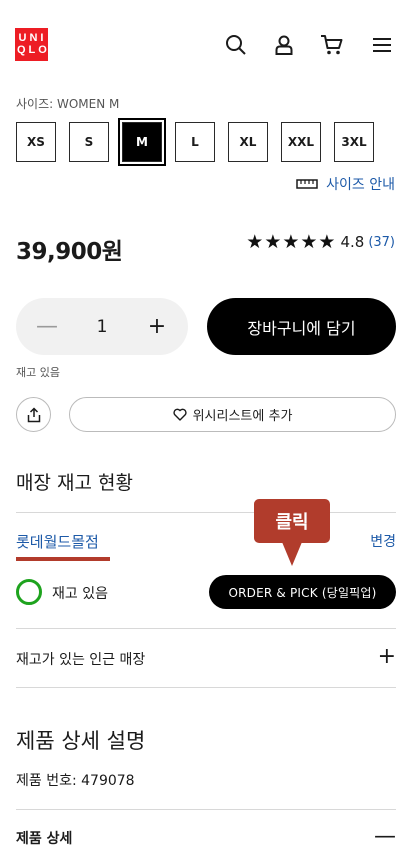 Image resolution: width=405 pixels, height=860 pixels. What do you see at coordinates (301, 326) in the screenshot?
I see `add-to-cart-button: 장바구니에 담기` at bounding box center [301, 326].